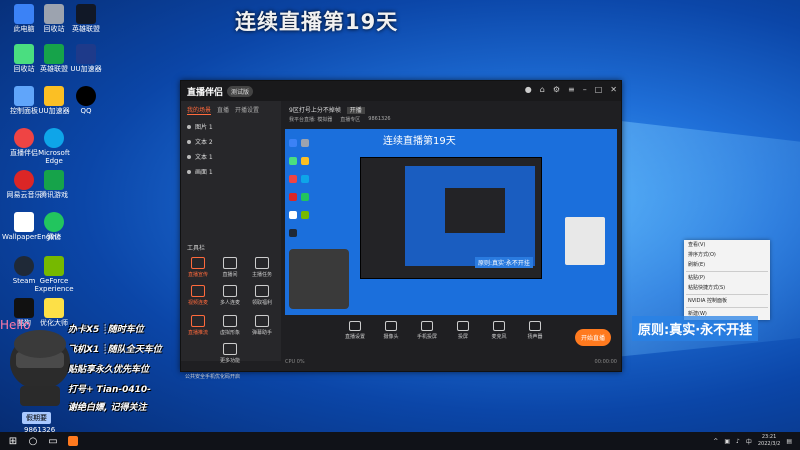 Image resolution: width=800 pixels, height=450 pixels. I want to click on menu-icon: ≡, so click(571, 89).